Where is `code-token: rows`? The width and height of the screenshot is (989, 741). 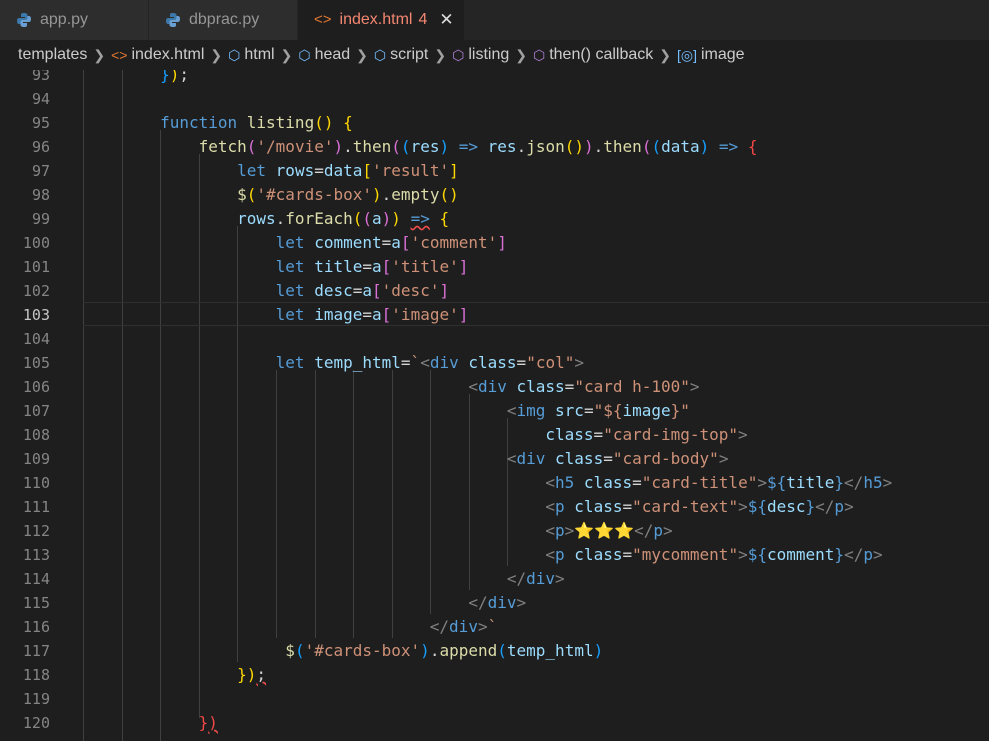 code-token: rows is located at coordinates (256, 218).